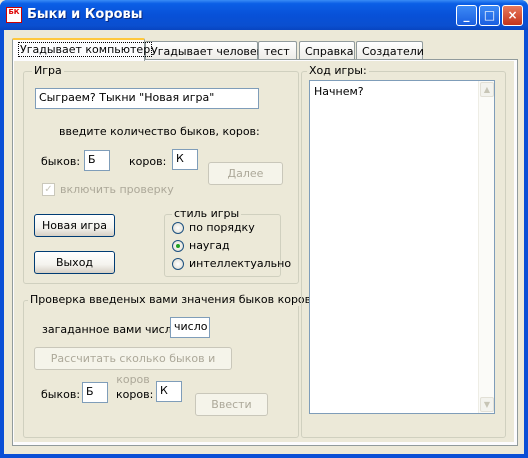 This screenshot has width=528, height=458. Describe the element at coordinates (97, 160) in the screenshot. I see `bulls-input: Б` at that location.